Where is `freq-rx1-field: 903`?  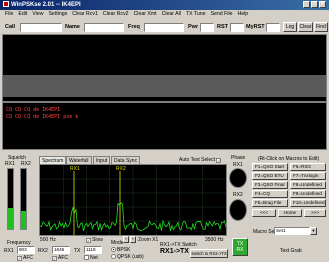 freq-rx1-field: 903 is located at coordinates (26, 250).